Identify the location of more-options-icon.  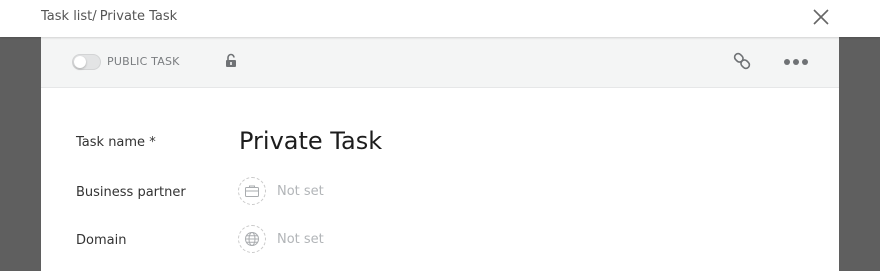
(796, 62).